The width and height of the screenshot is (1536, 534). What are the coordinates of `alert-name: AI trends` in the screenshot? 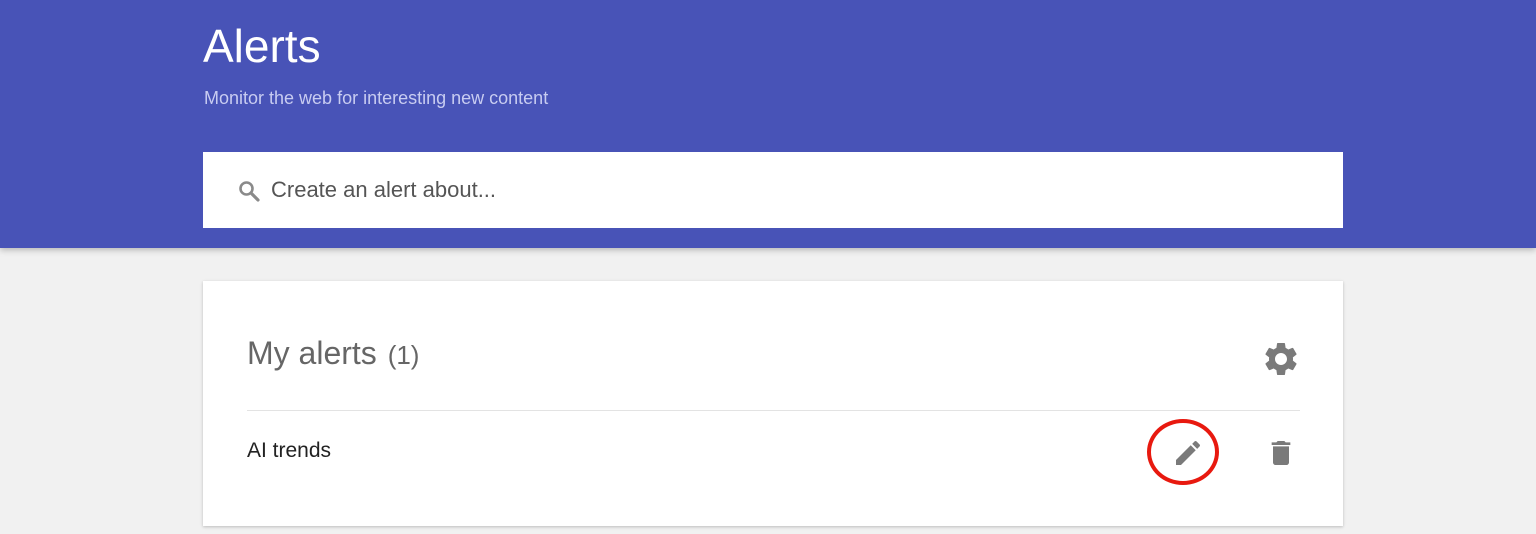 It's located at (289, 450).